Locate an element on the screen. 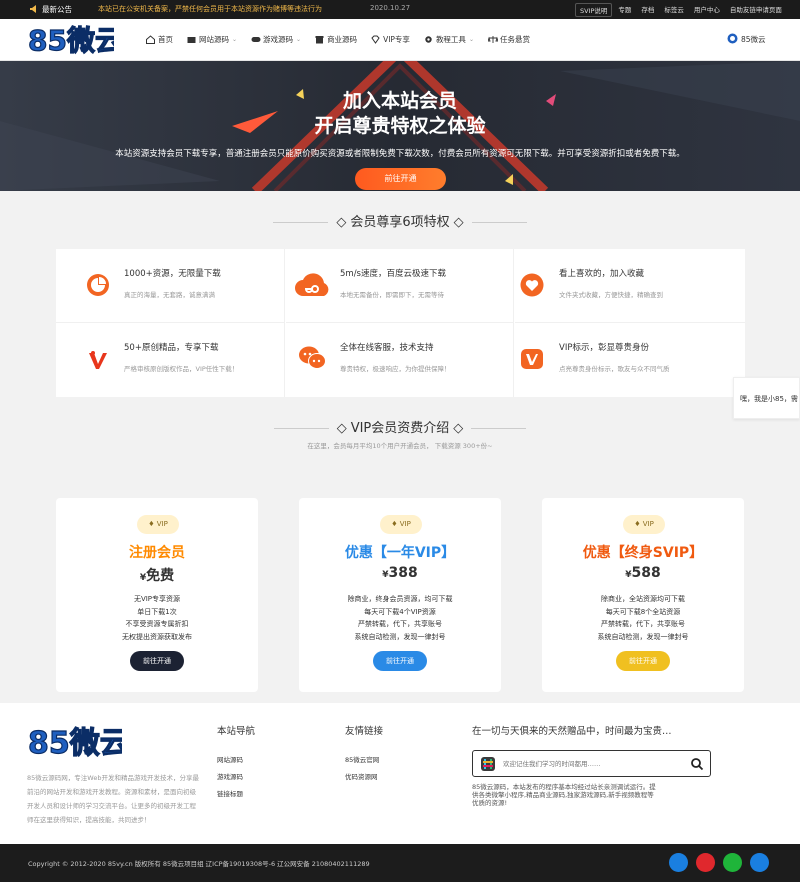 Image resolution: width=800 pixels, height=882 pixels. nav-item-game-source: 游戏源码 ⌄ is located at coordinates (276, 39).